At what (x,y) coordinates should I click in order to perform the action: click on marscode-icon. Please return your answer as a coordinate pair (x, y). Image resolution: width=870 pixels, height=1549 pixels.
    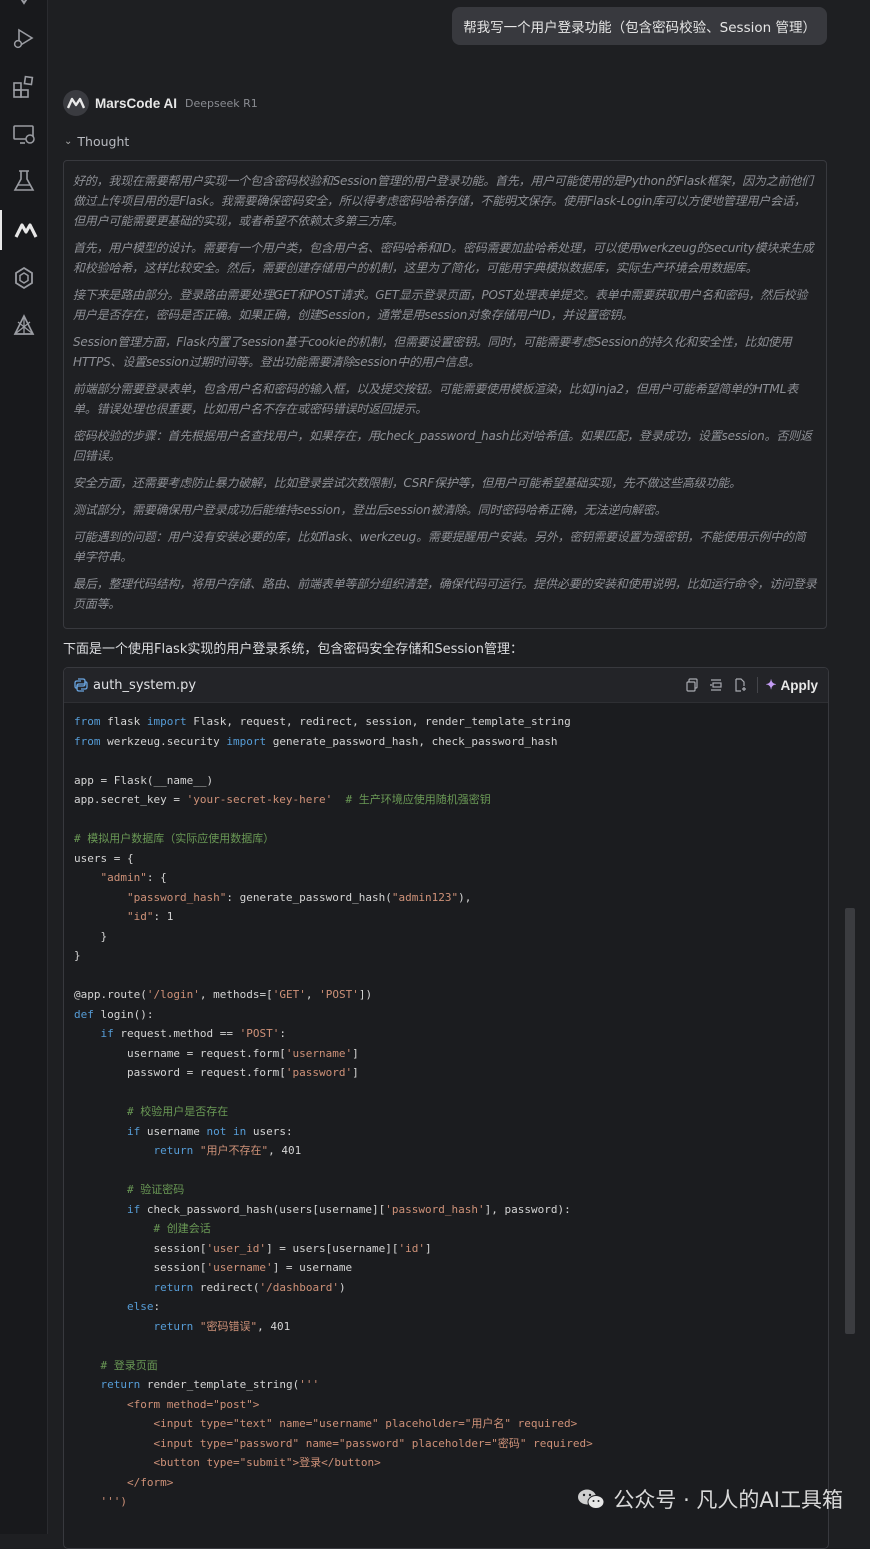
    Looking at the image, I should click on (24, 230).